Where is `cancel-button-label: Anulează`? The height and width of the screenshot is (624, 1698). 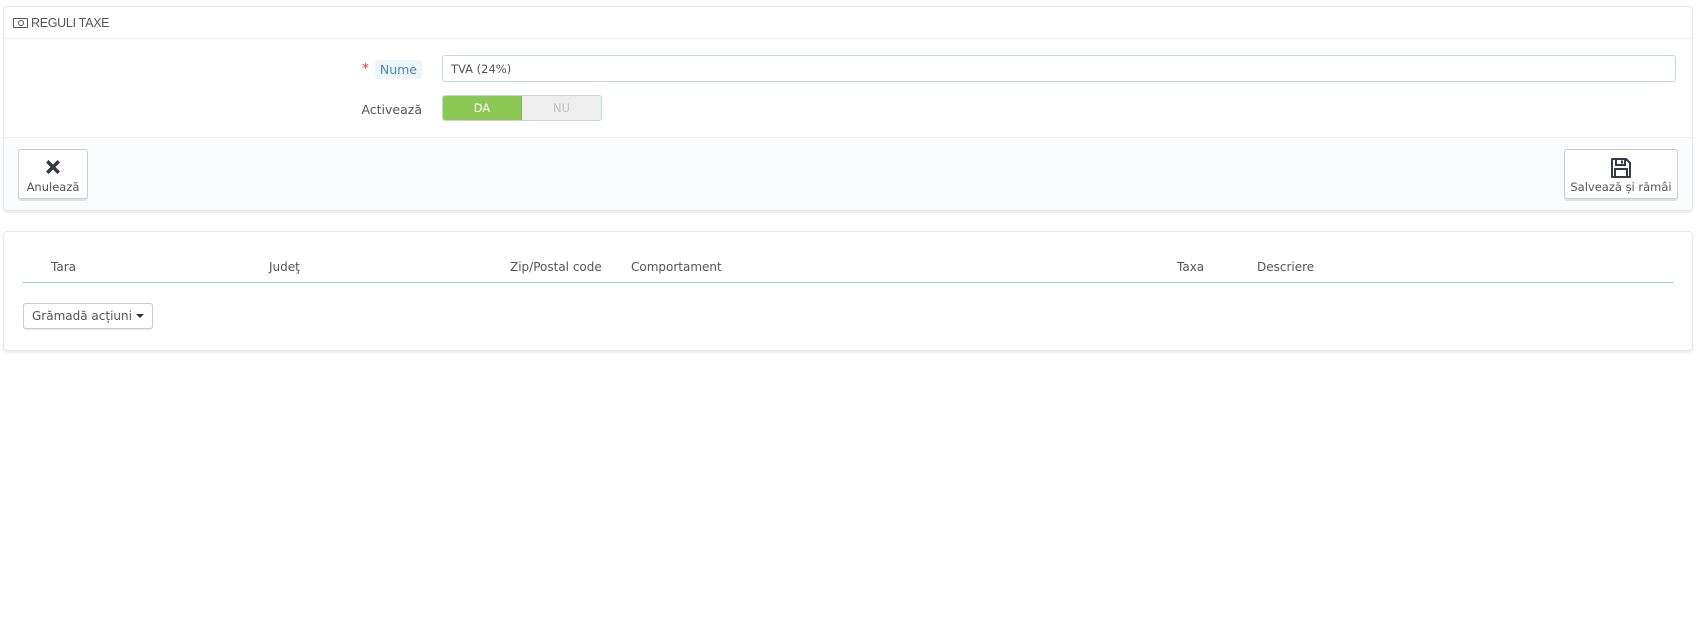 cancel-button-label: Anulează is located at coordinates (53, 187).